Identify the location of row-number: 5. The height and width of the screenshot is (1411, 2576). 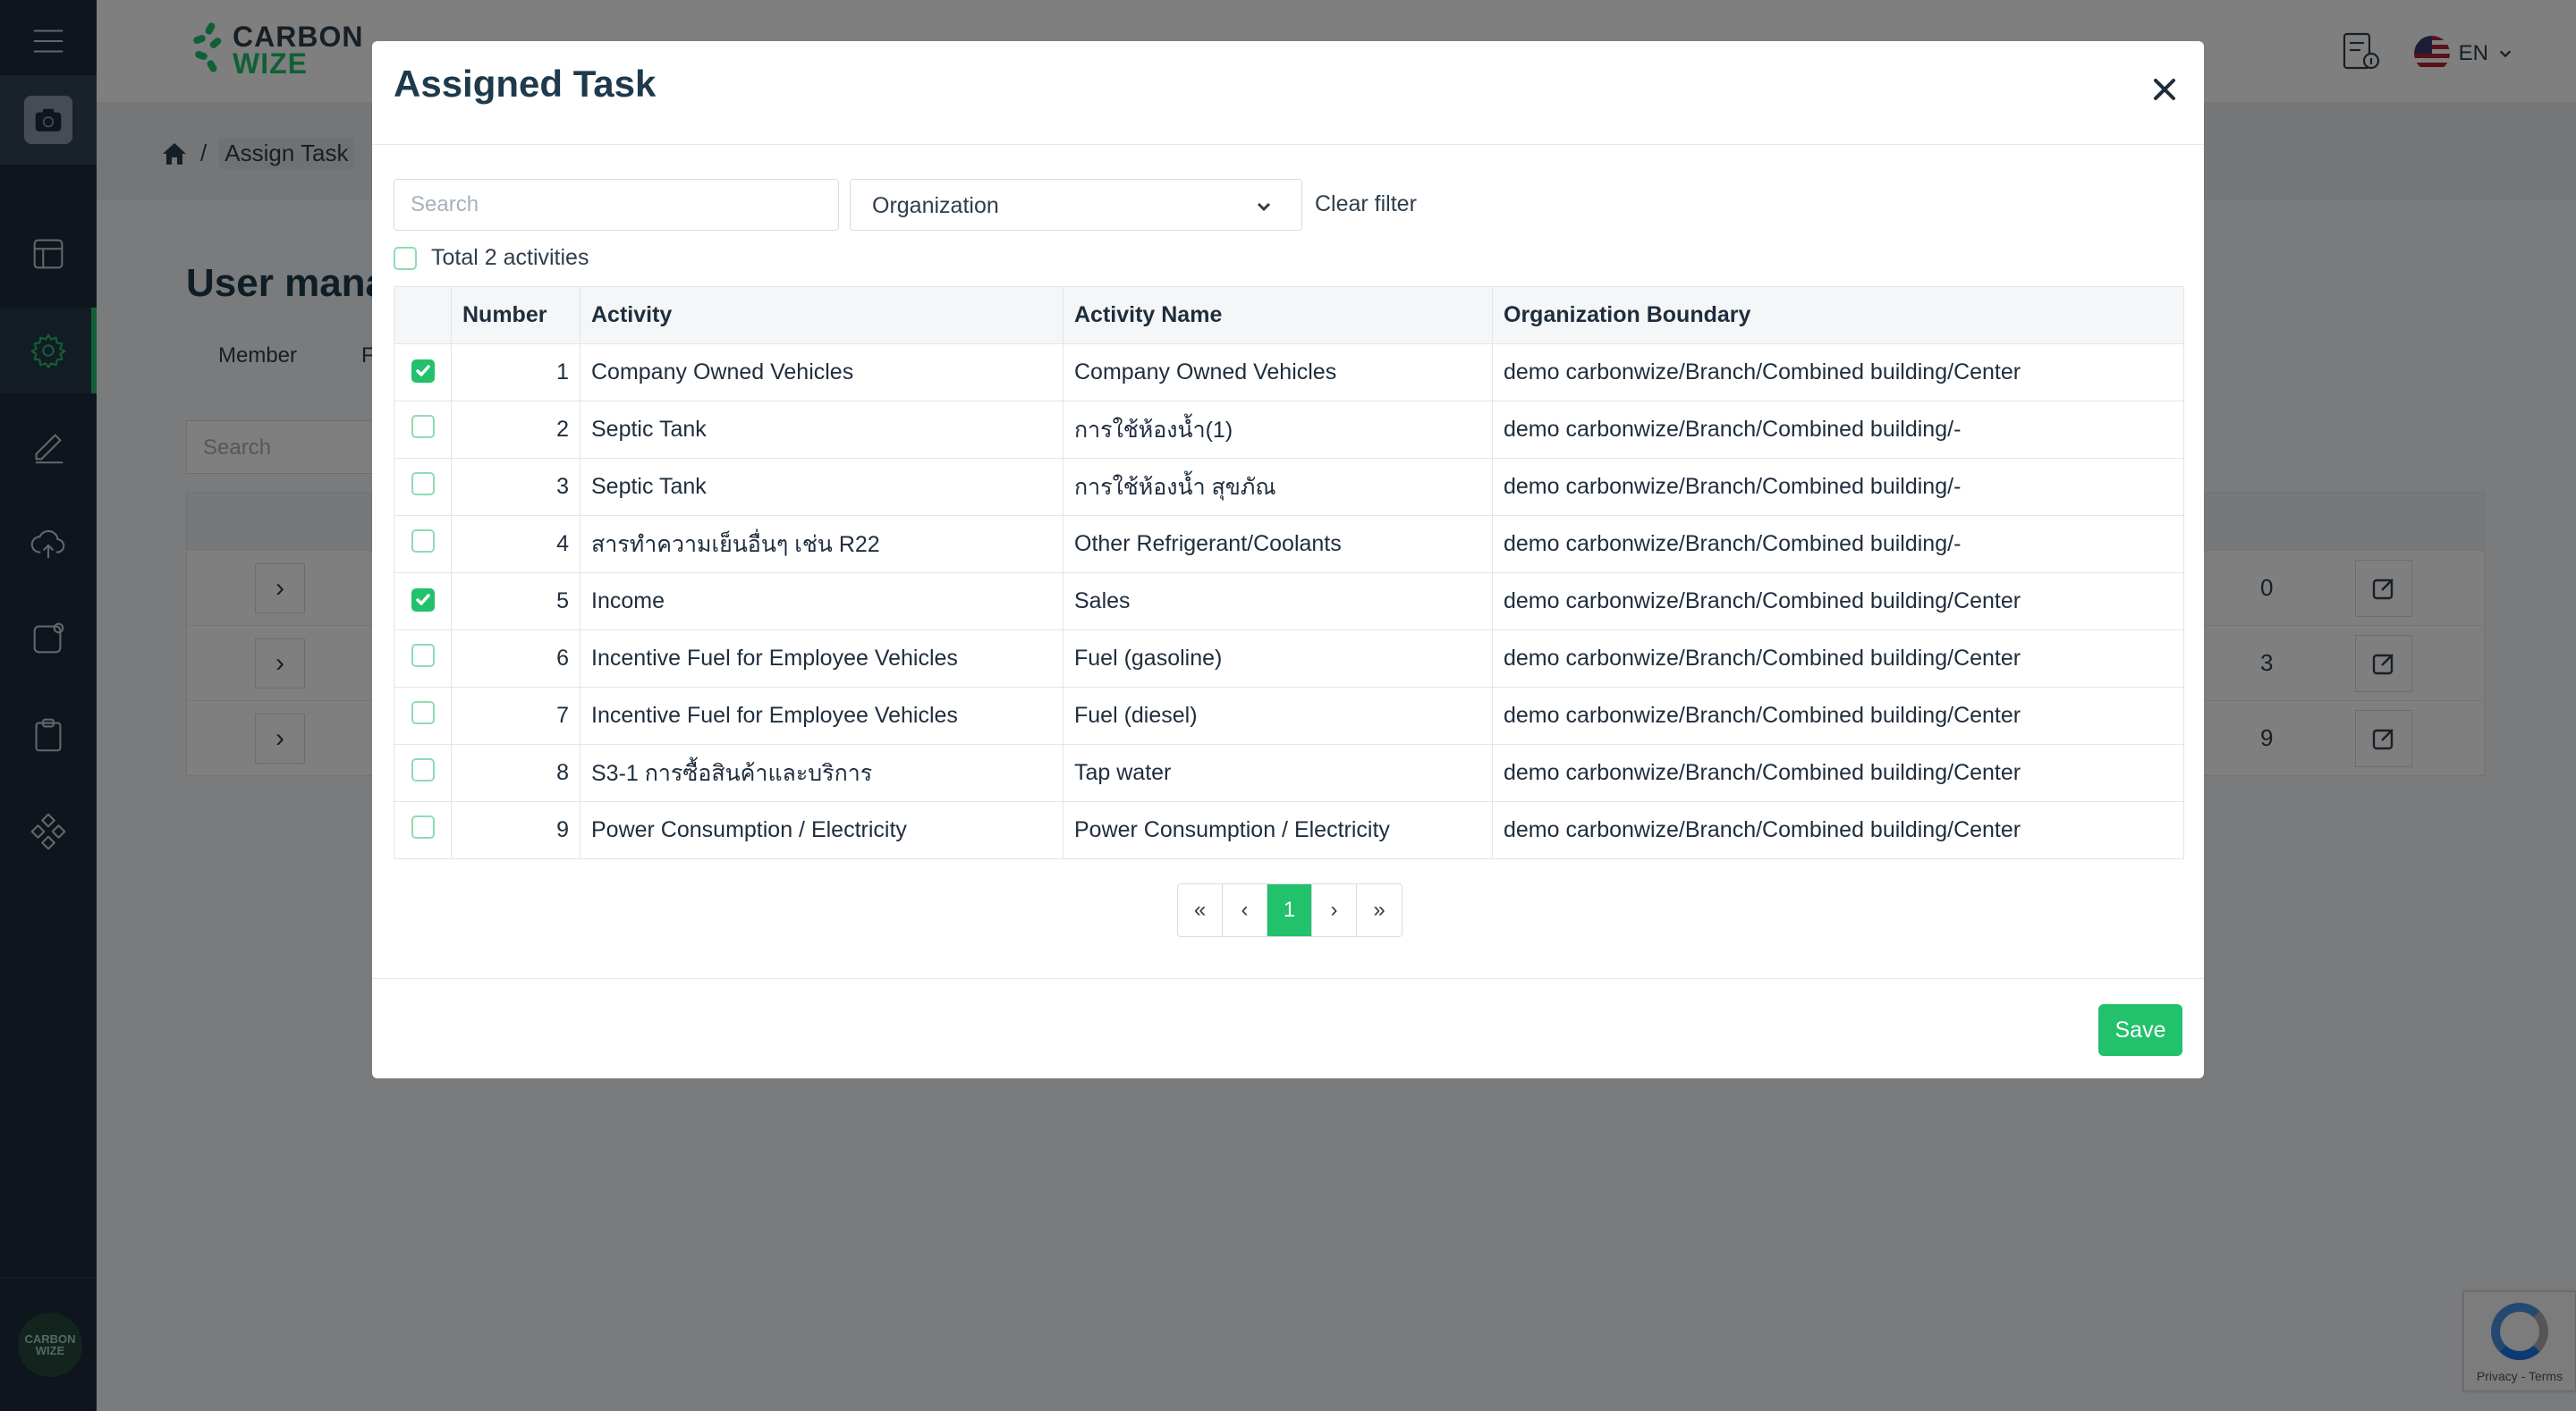
(515, 601).